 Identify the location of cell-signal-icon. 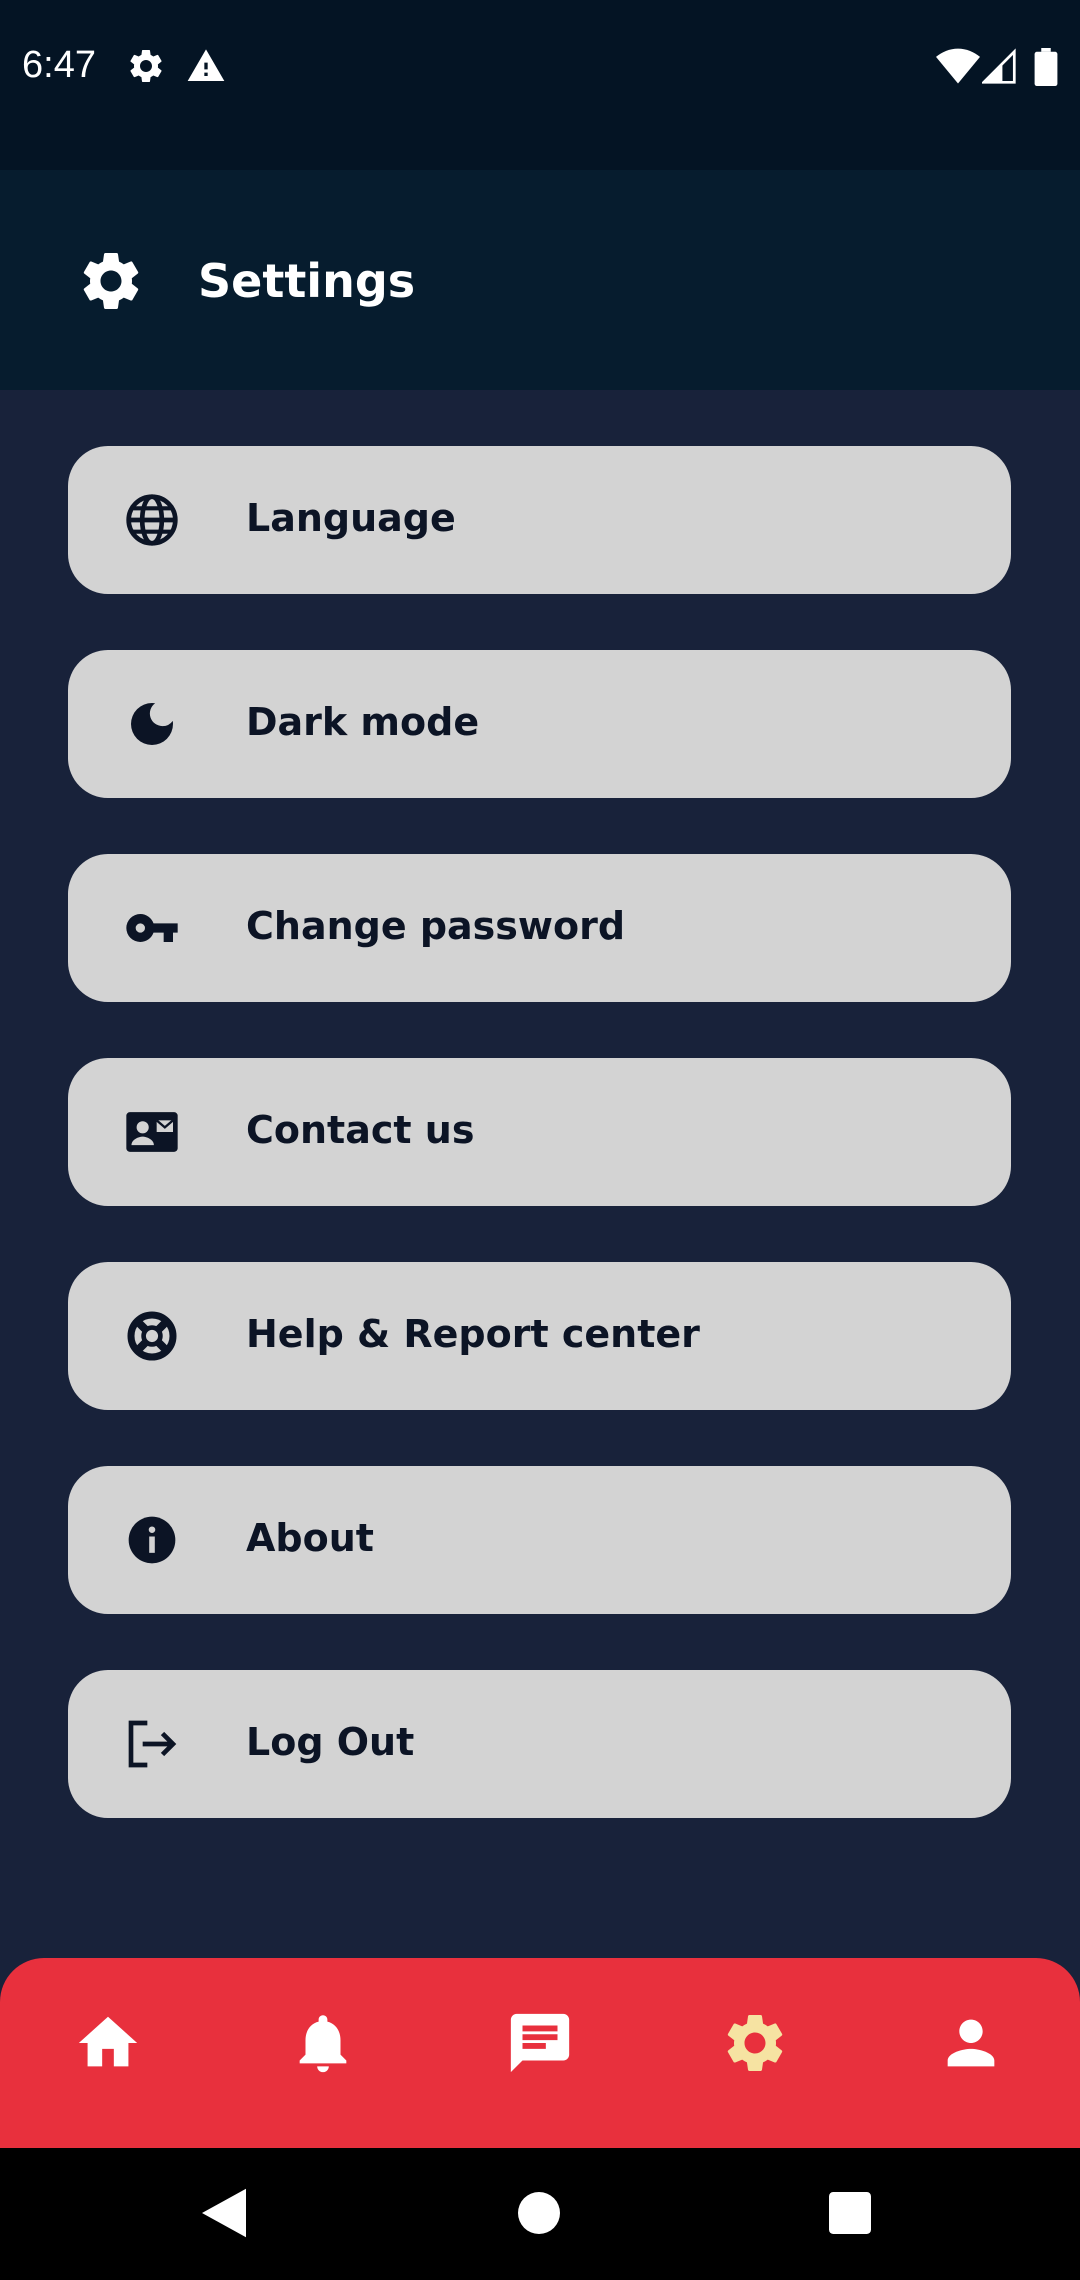
(999, 66).